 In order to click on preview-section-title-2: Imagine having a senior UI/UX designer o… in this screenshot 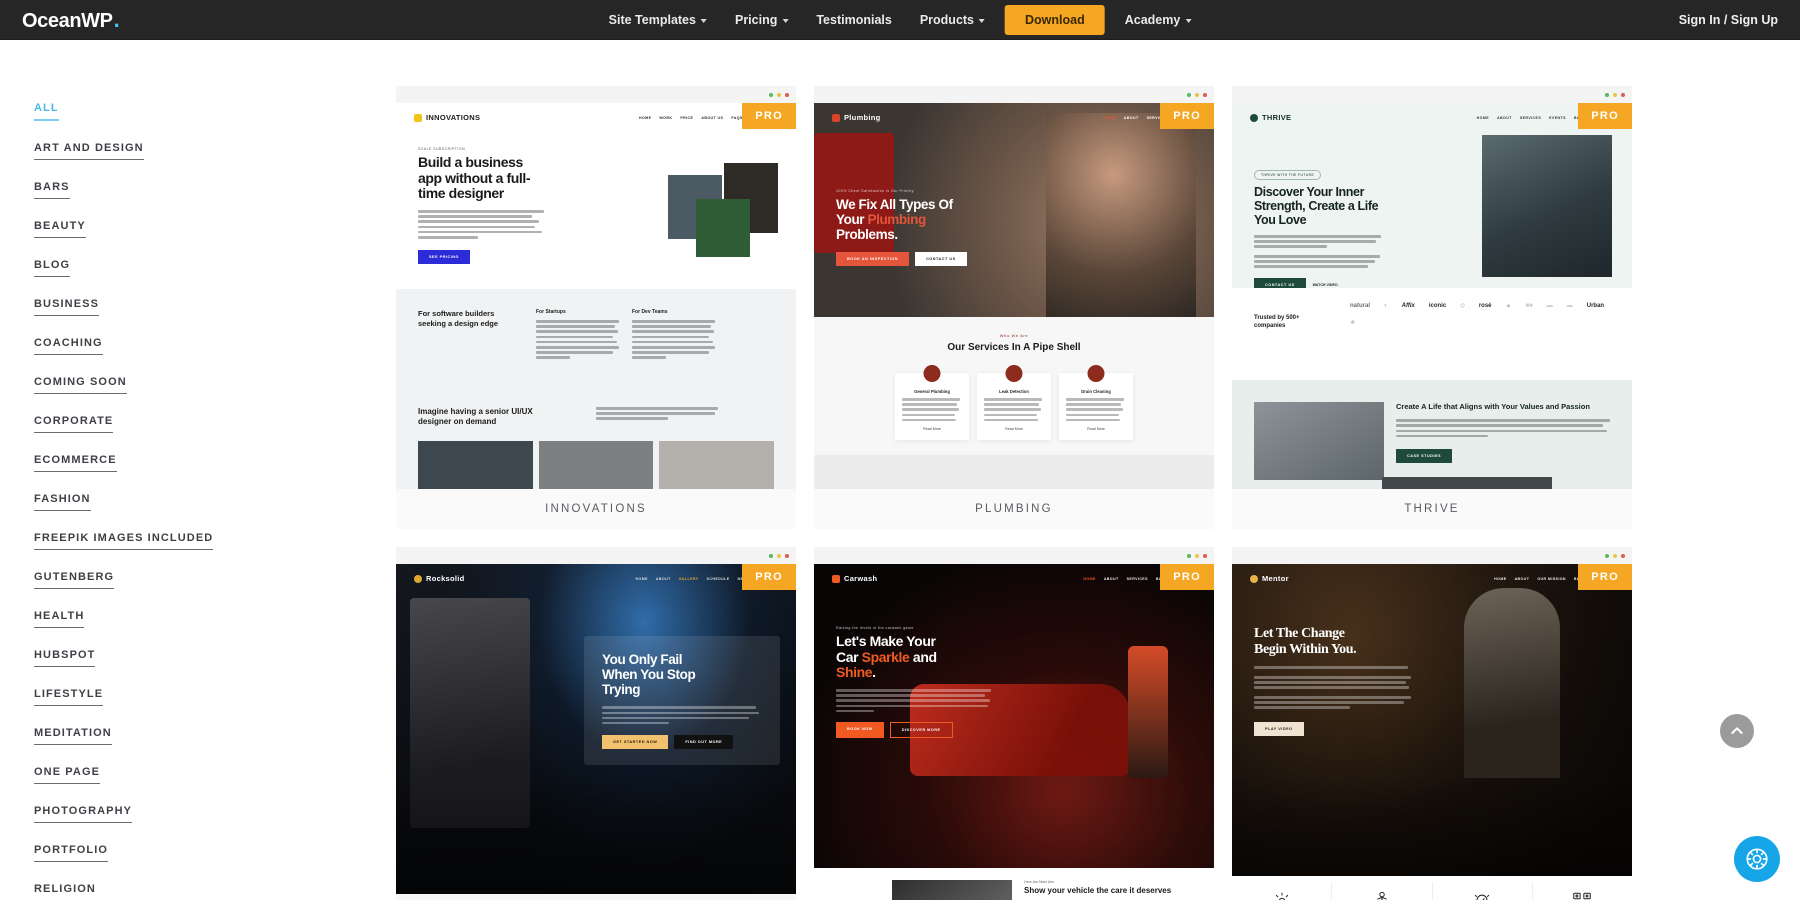, I will do `click(475, 417)`.